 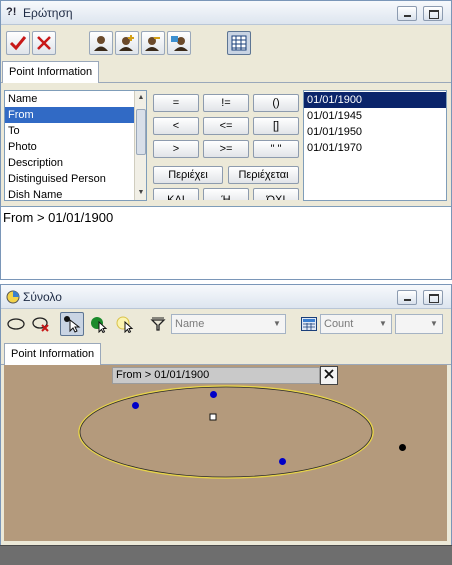 I want to click on count-combo-value: Count, so click(x=339, y=324).